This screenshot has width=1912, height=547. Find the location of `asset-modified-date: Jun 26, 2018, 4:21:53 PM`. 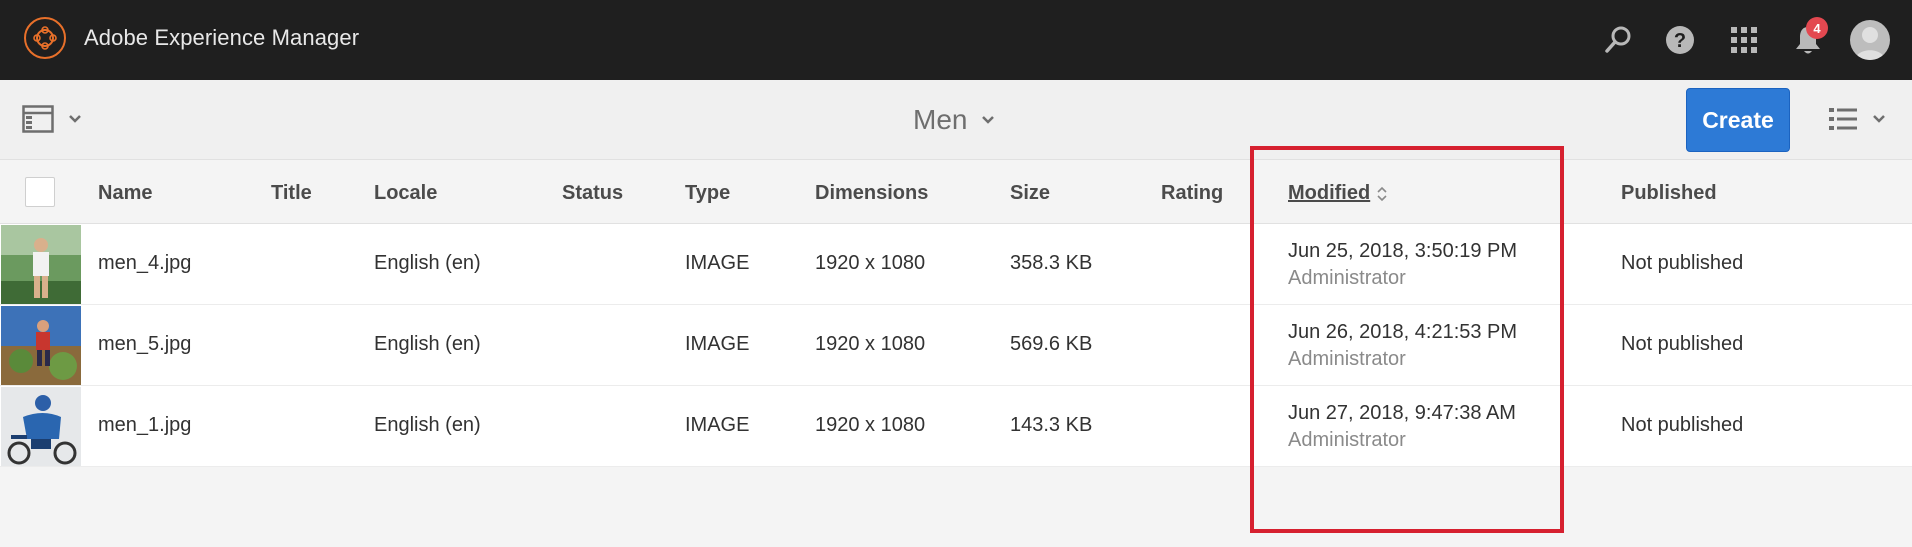

asset-modified-date: Jun 26, 2018, 4:21:53 PM is located at coordinates (1403, 332).